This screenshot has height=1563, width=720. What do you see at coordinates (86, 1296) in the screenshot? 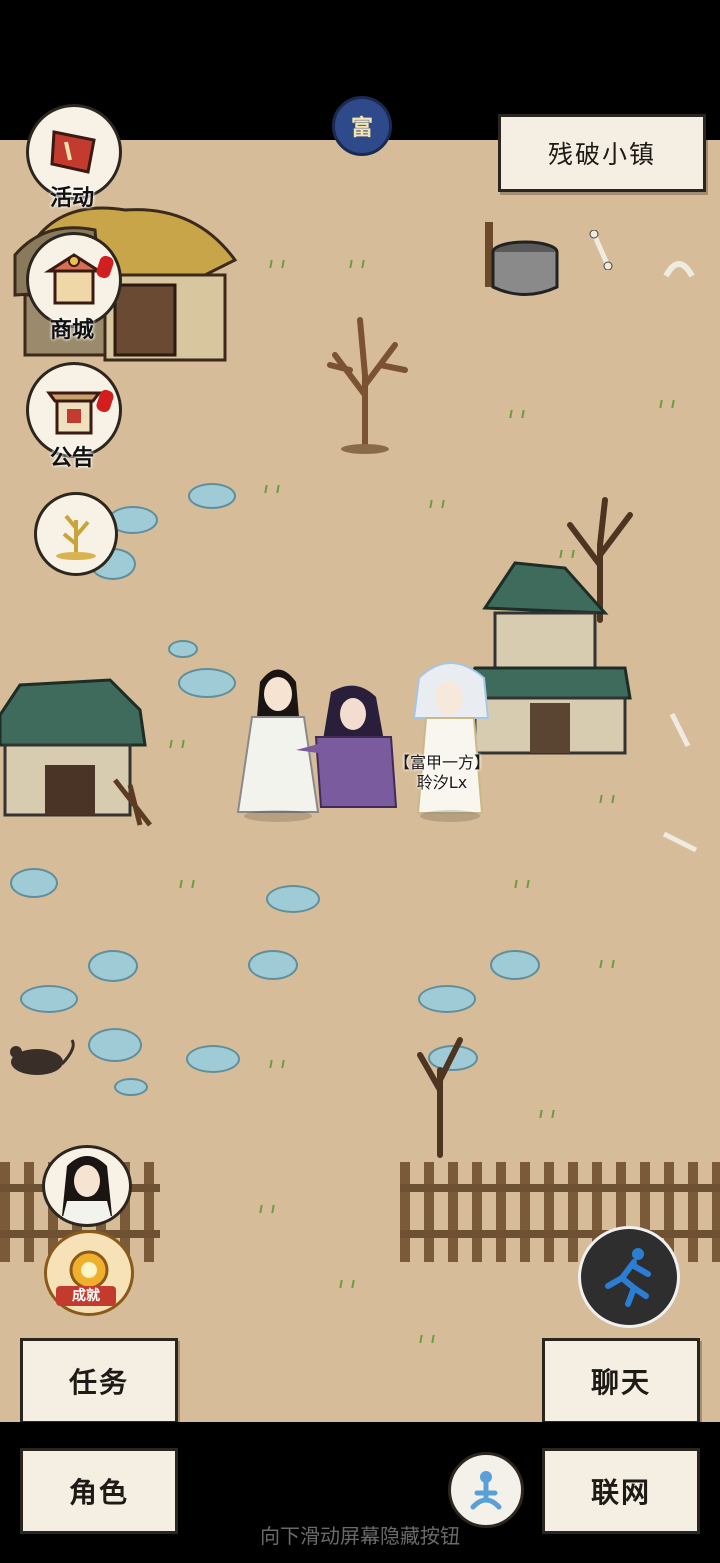
I see `achievement-label: 成就` at bounding box center [86, 1296].